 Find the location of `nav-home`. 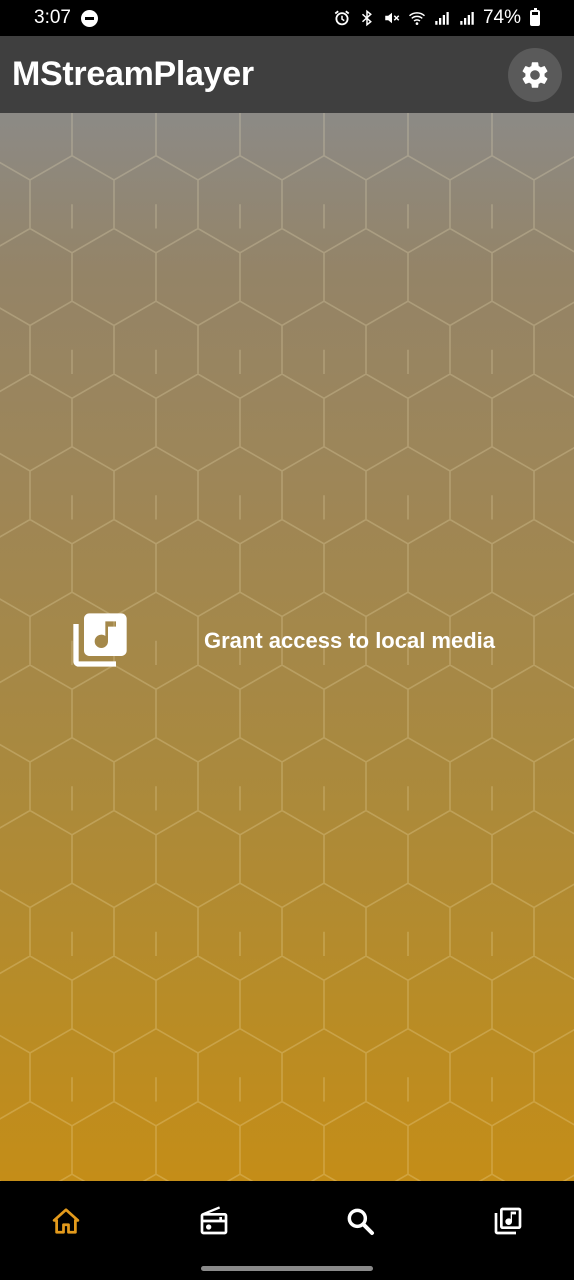

nav-home is located at coordinates (66, 1221).